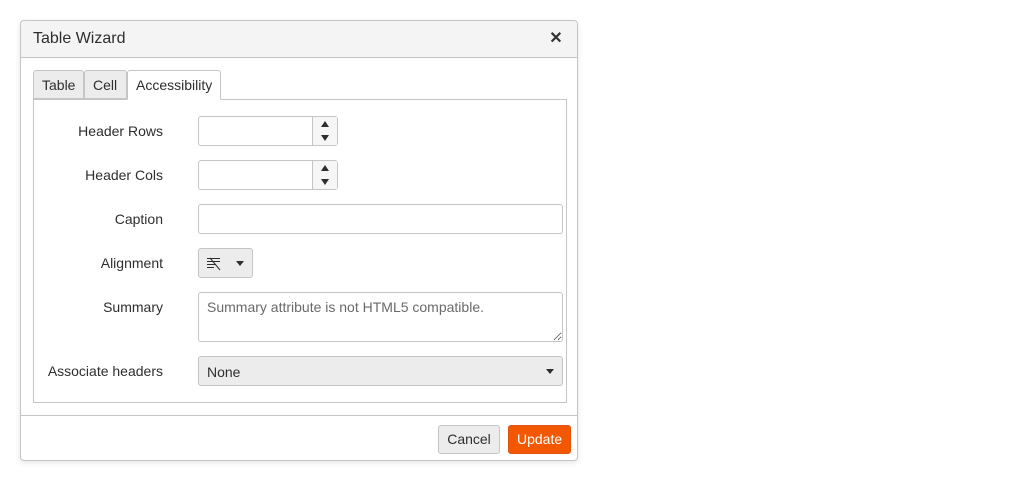 Image resolution: width=1024 pixels, height=483 pixels. Describe the element at coordinates (79, 38) in the screenshot. I see `dialog-title: Table Wizard` at that location.